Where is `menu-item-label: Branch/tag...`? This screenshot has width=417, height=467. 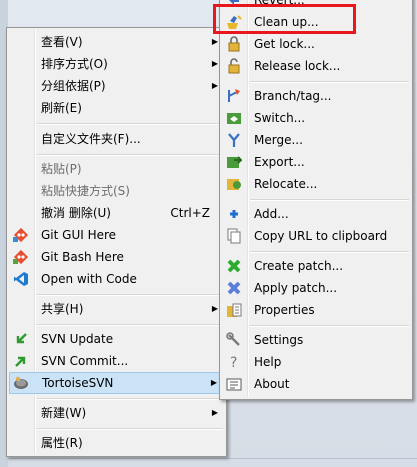 menu-item-label: Branch/tag... is located at coordinates (293, 96).